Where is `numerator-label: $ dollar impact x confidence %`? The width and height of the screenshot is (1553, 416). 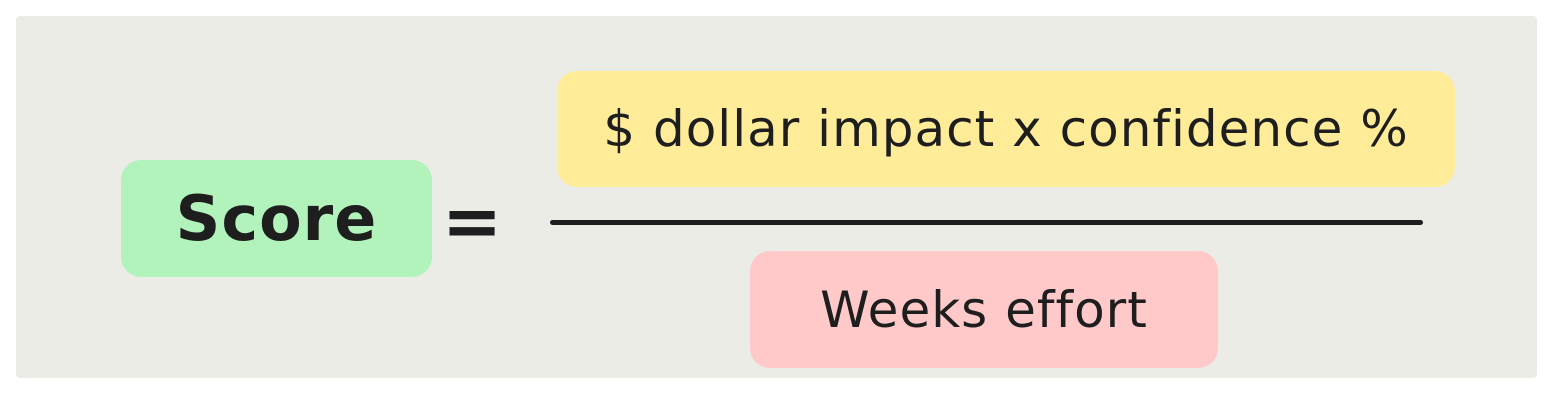
numerator-label: $ dollar impact x confidence % is located at coordinates (1006, 129).